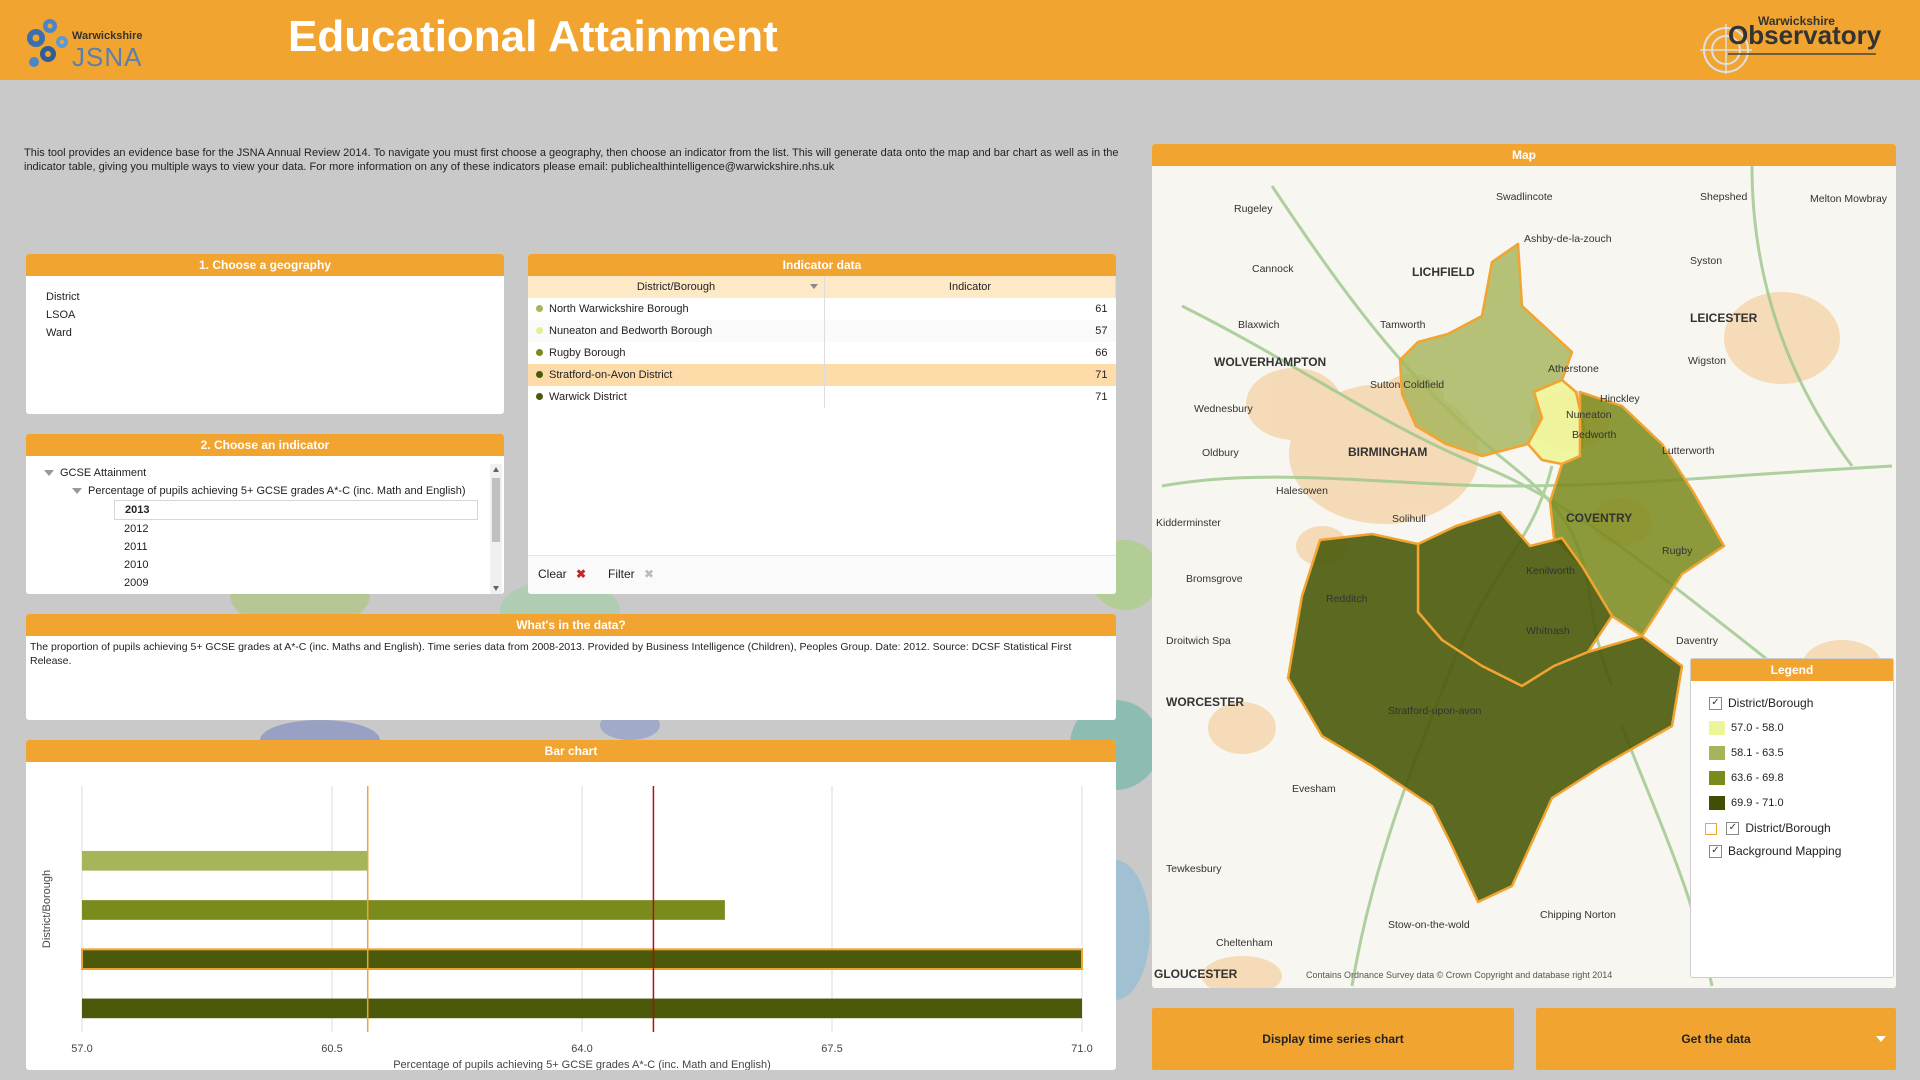 This screenshot has width=1920, height=1080. What do you see at coordinates (1548, 631) in the screenshot?
I see `place-label: Whitnash` at bounding box center [1548, 631].